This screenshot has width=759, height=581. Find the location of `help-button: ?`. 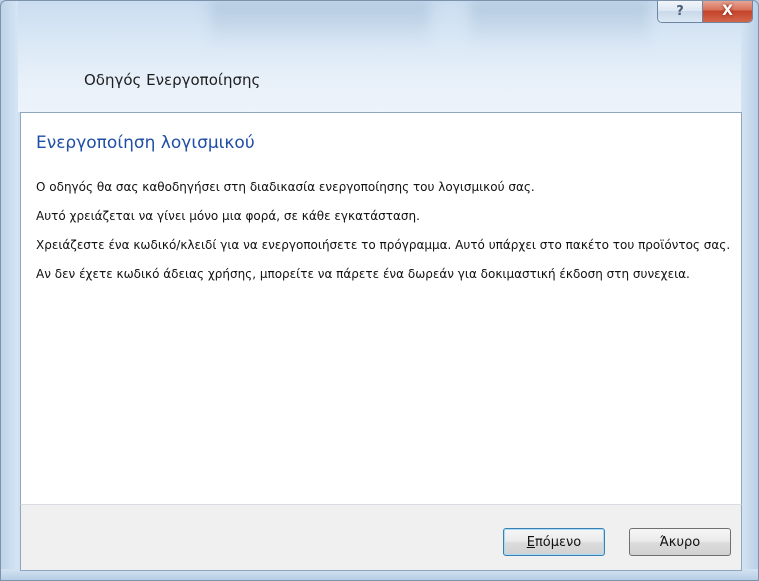

help-button: ? is located at coordinates (680, 11).